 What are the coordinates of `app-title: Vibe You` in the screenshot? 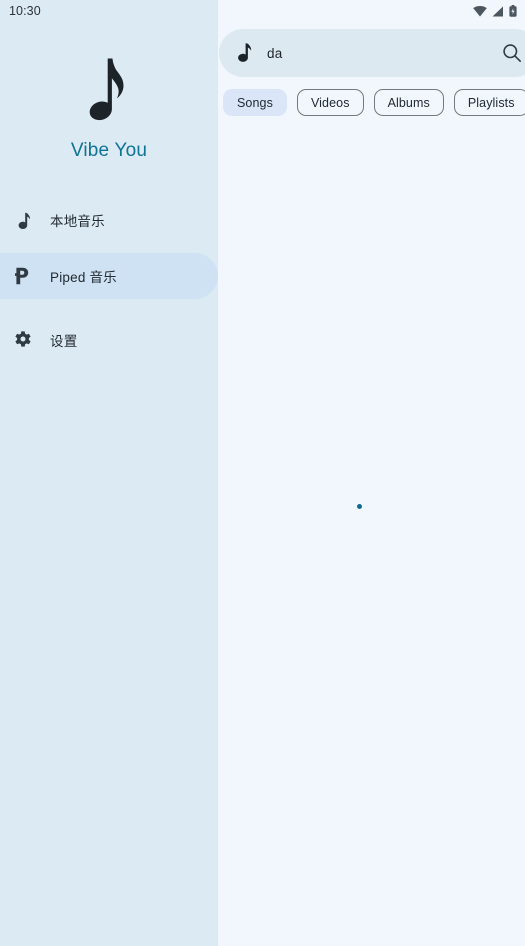 It's located at (109, 150).